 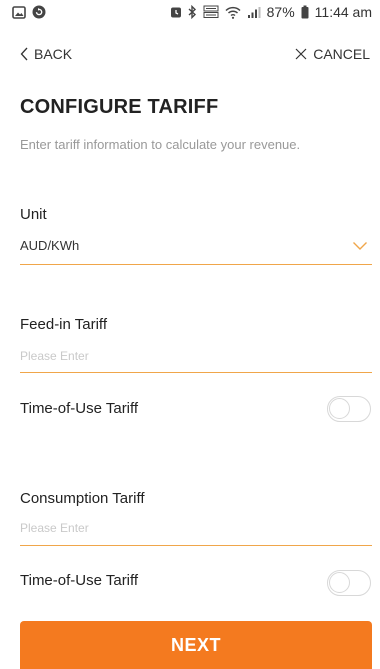 What do you see at coordinates (280, 12) in the screenshot?
I see `battery-percent: 87%` at bounding box center [280, 12].